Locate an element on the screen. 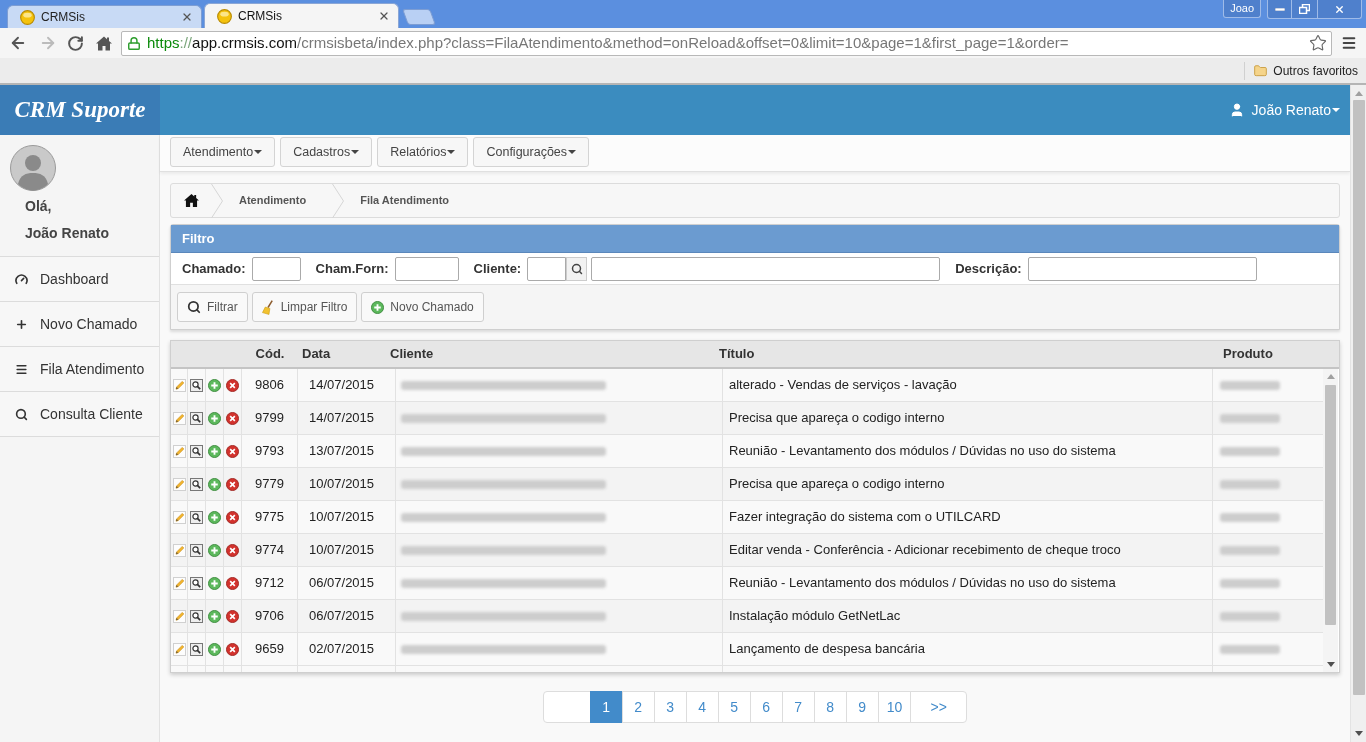 The height and width of the screenshot is (742, 1366). table-cell-text: Reunião - Levantamento dos módulos / Dúvidas no uso do sistema is located at coordinates (922, 451).